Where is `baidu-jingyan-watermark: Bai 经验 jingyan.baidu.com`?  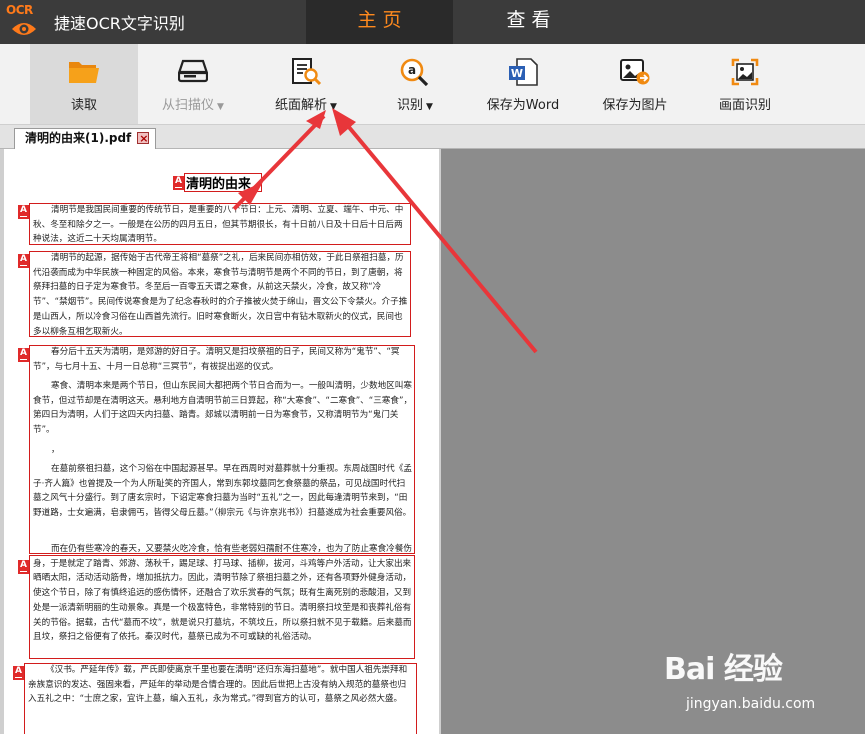
baidu-jingyan-watermark: Bai 经验 jingyan.baidu.com is located at coordinates (759, 685).